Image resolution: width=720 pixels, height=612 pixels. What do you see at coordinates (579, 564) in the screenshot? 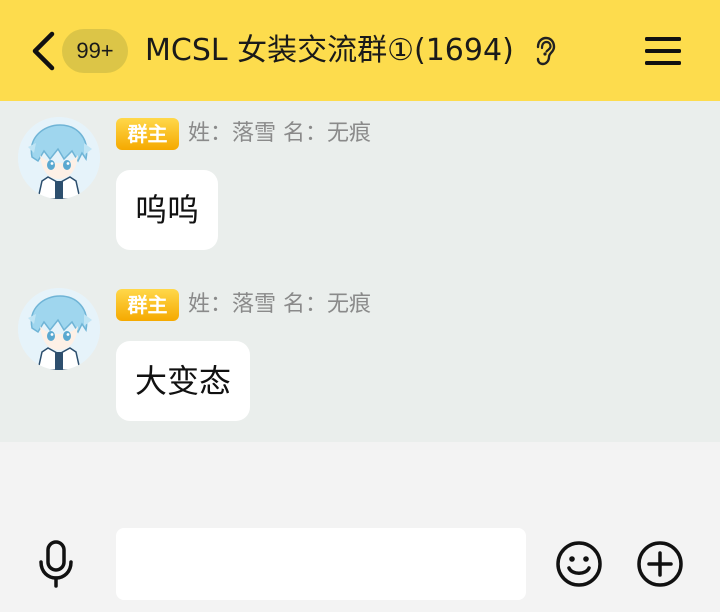
I see `smiley-icon` at bounding box center [579, 564].